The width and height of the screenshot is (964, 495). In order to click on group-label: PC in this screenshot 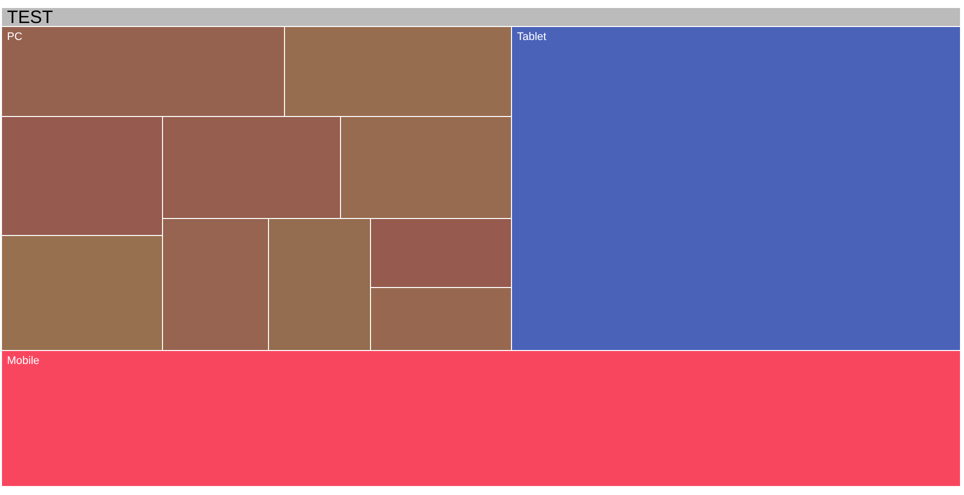, I will do `click(14, 37)`.